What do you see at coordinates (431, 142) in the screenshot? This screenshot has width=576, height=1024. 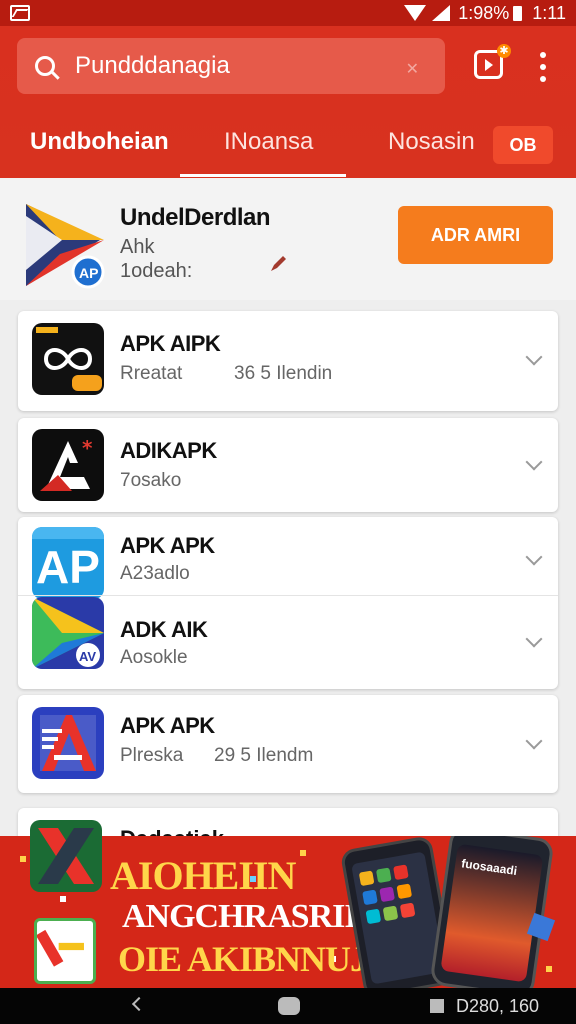 I see `tab-nosasin: Nosasin` at bounding box center [431, 142].